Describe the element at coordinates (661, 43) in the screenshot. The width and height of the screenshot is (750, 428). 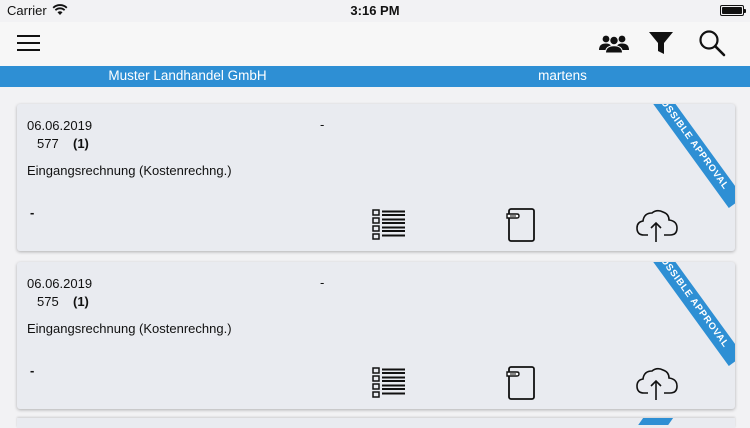
I see `filter-icon` at that location.